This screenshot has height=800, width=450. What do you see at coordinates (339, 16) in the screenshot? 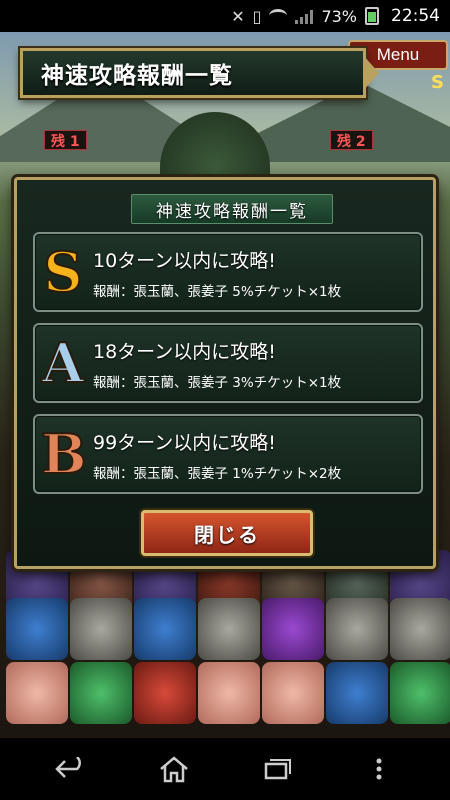
I see `battery-percent: 73%` at bounding box center [339, 16].